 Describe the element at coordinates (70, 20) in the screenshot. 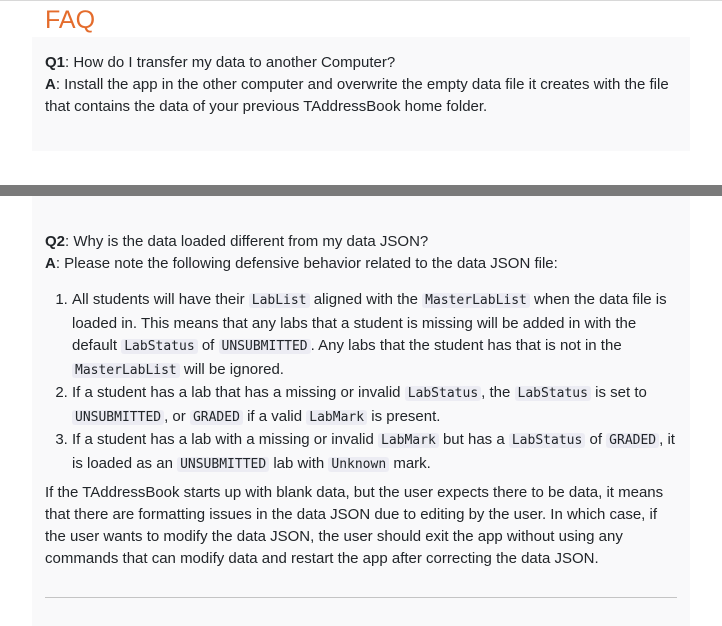

I see `page-title: FAQ` at that location.